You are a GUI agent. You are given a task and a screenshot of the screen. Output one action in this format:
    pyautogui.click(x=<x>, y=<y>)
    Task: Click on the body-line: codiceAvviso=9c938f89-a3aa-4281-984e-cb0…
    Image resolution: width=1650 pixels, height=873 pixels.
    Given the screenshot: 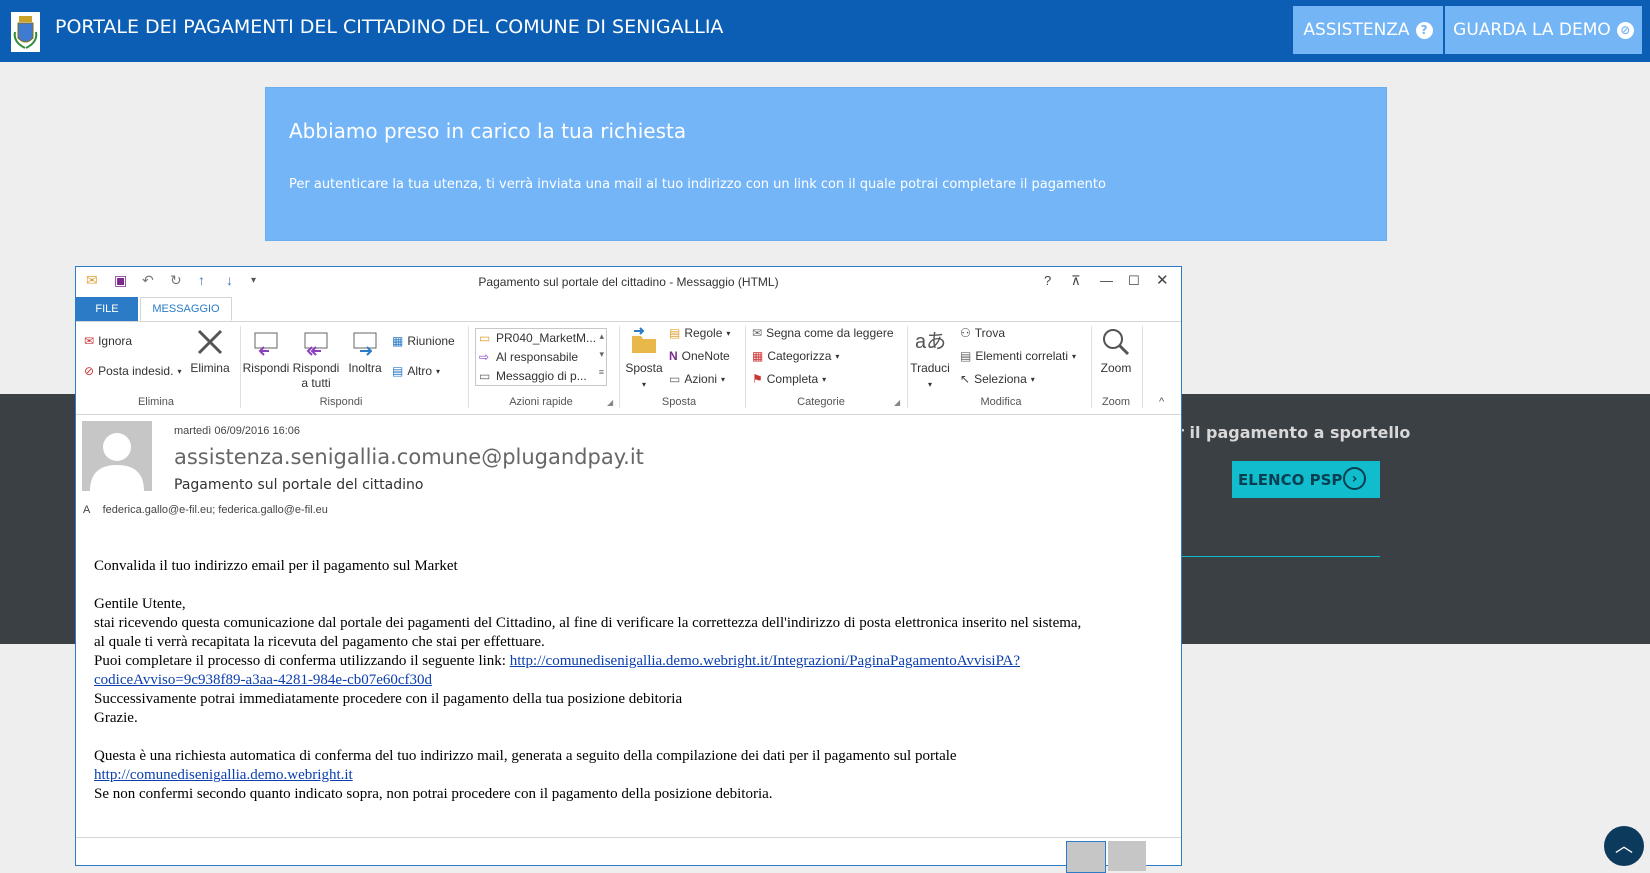 What is the action you would take?
    pyautogui.click(x=624, y=680)
    